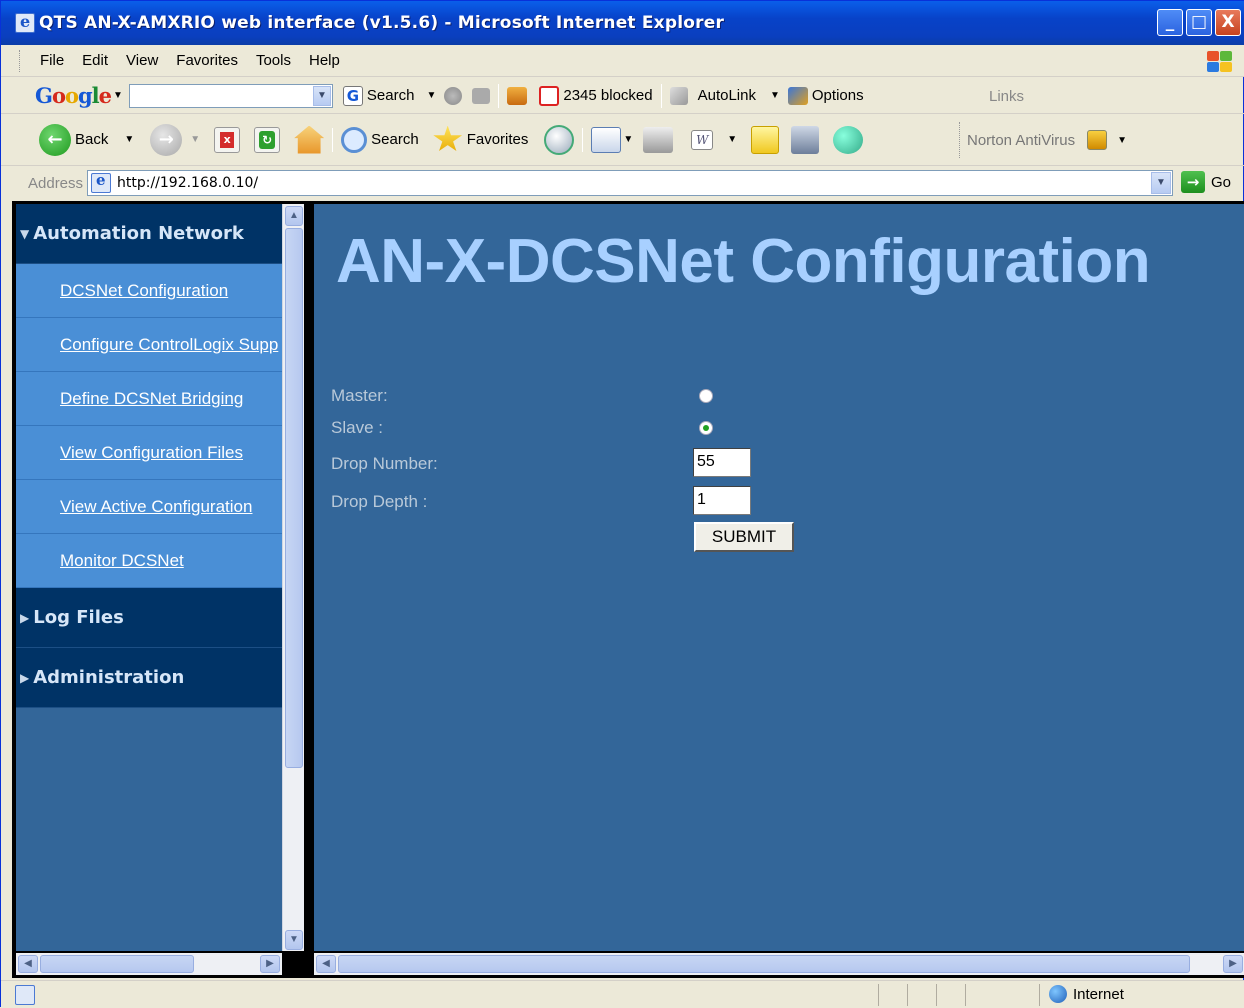 Image resolution: width=1244 pixels, height=1008 pixels. Describe the element at coordinates (273, 60) in the screenshot. I see `menu-tools: Tools` at that location.